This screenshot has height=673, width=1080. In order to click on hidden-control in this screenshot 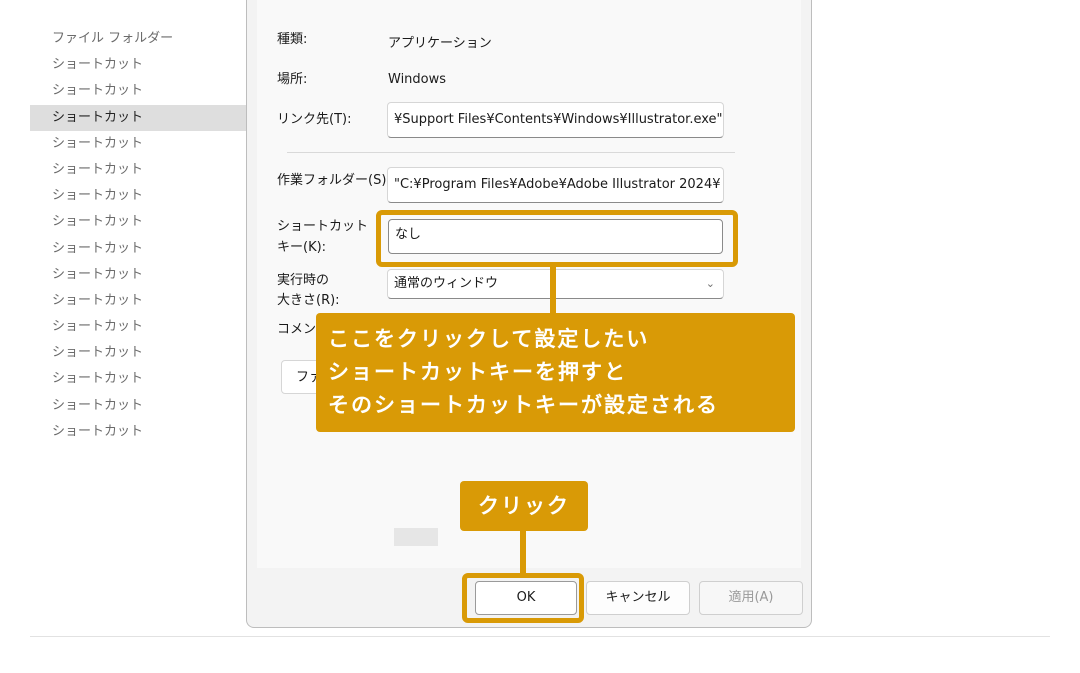, I will do `click(416, 537)`.